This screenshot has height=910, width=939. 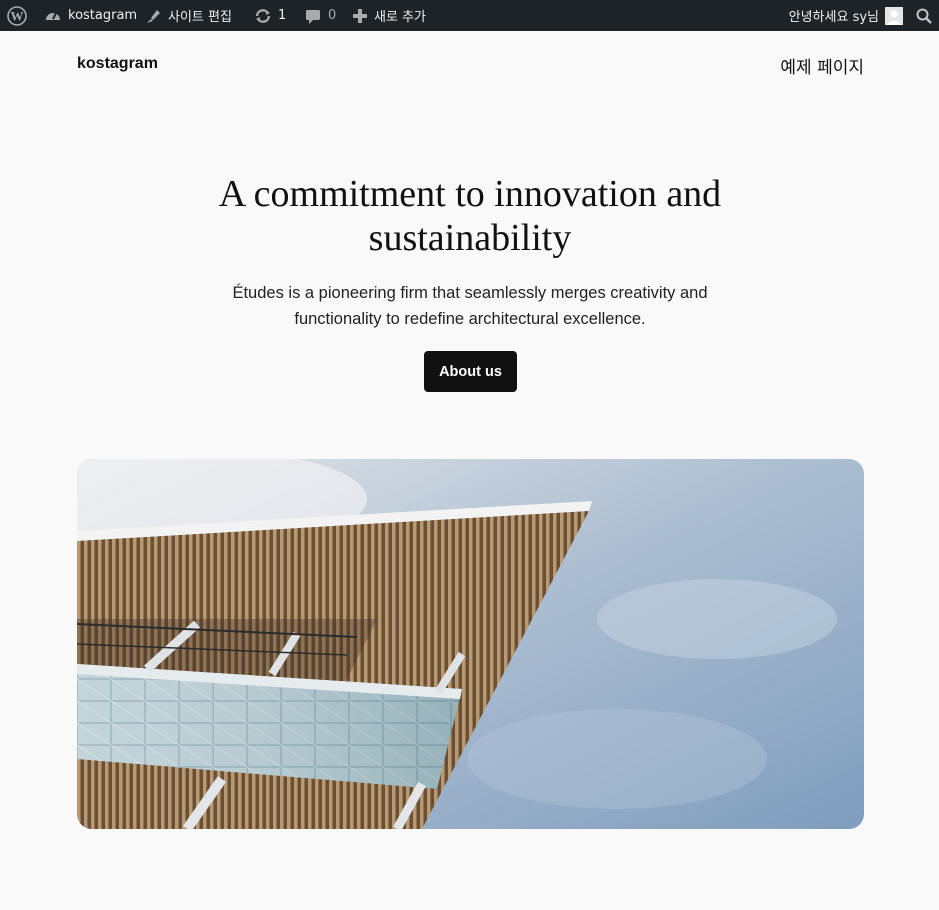 I want to click on dashboard-icon, so click(x=53, y=16).